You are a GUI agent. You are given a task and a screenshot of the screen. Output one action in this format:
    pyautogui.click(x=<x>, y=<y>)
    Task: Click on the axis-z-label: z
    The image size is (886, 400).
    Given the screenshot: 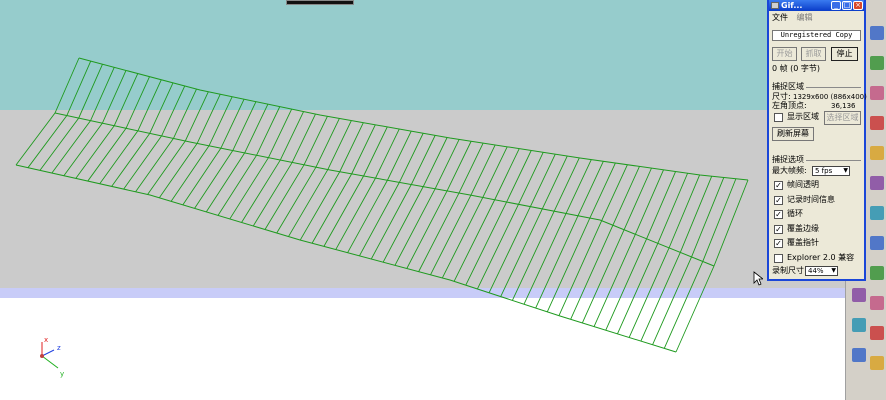 What is the action you would take?
    pyautogui.click(x=59, y=348)
    